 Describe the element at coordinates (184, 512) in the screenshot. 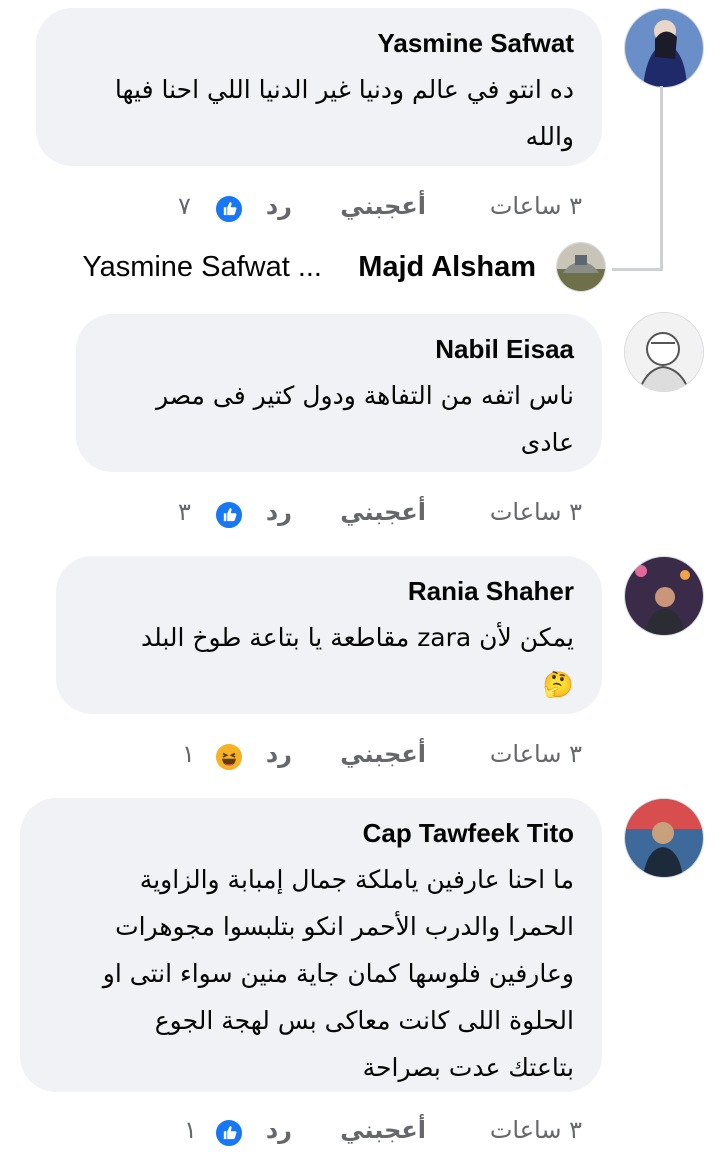

I see `reaction-count: ٣` at that location.